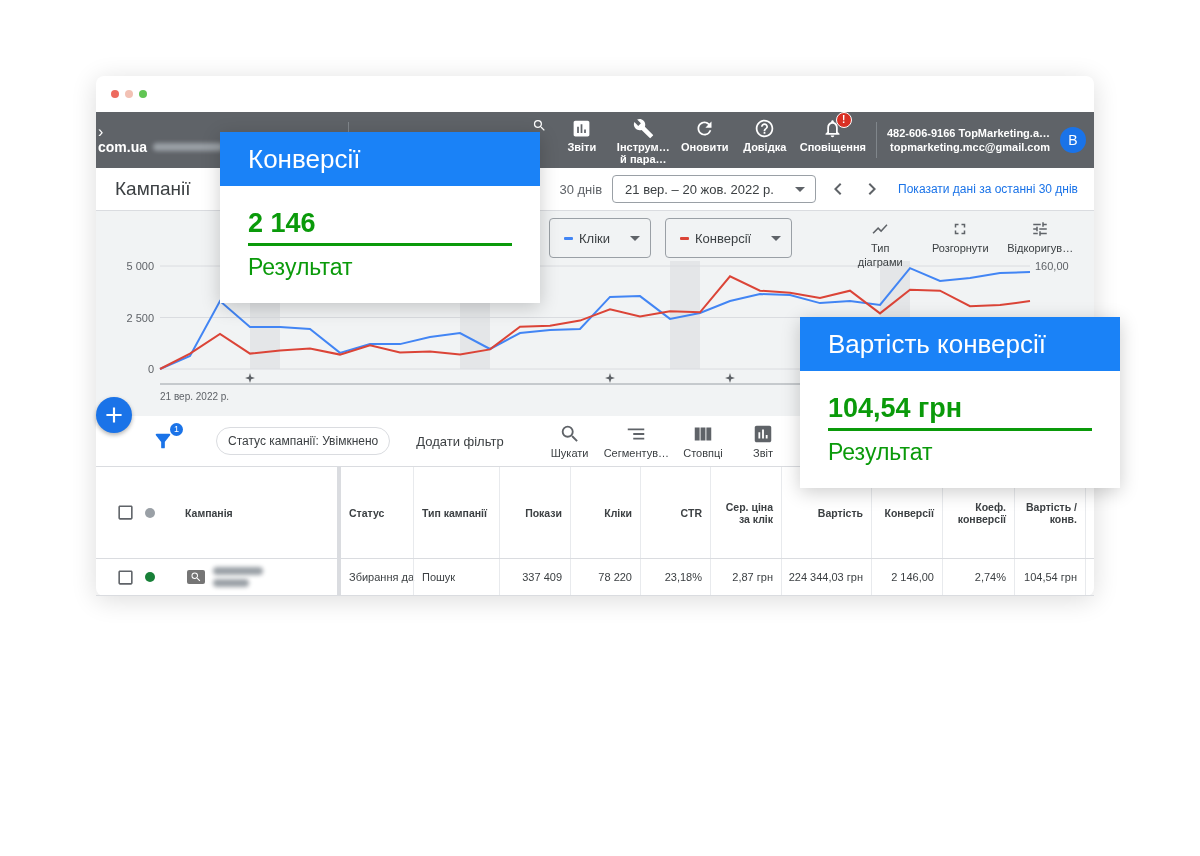  I want to click on minimize-dot-icon, so click(129, 94).